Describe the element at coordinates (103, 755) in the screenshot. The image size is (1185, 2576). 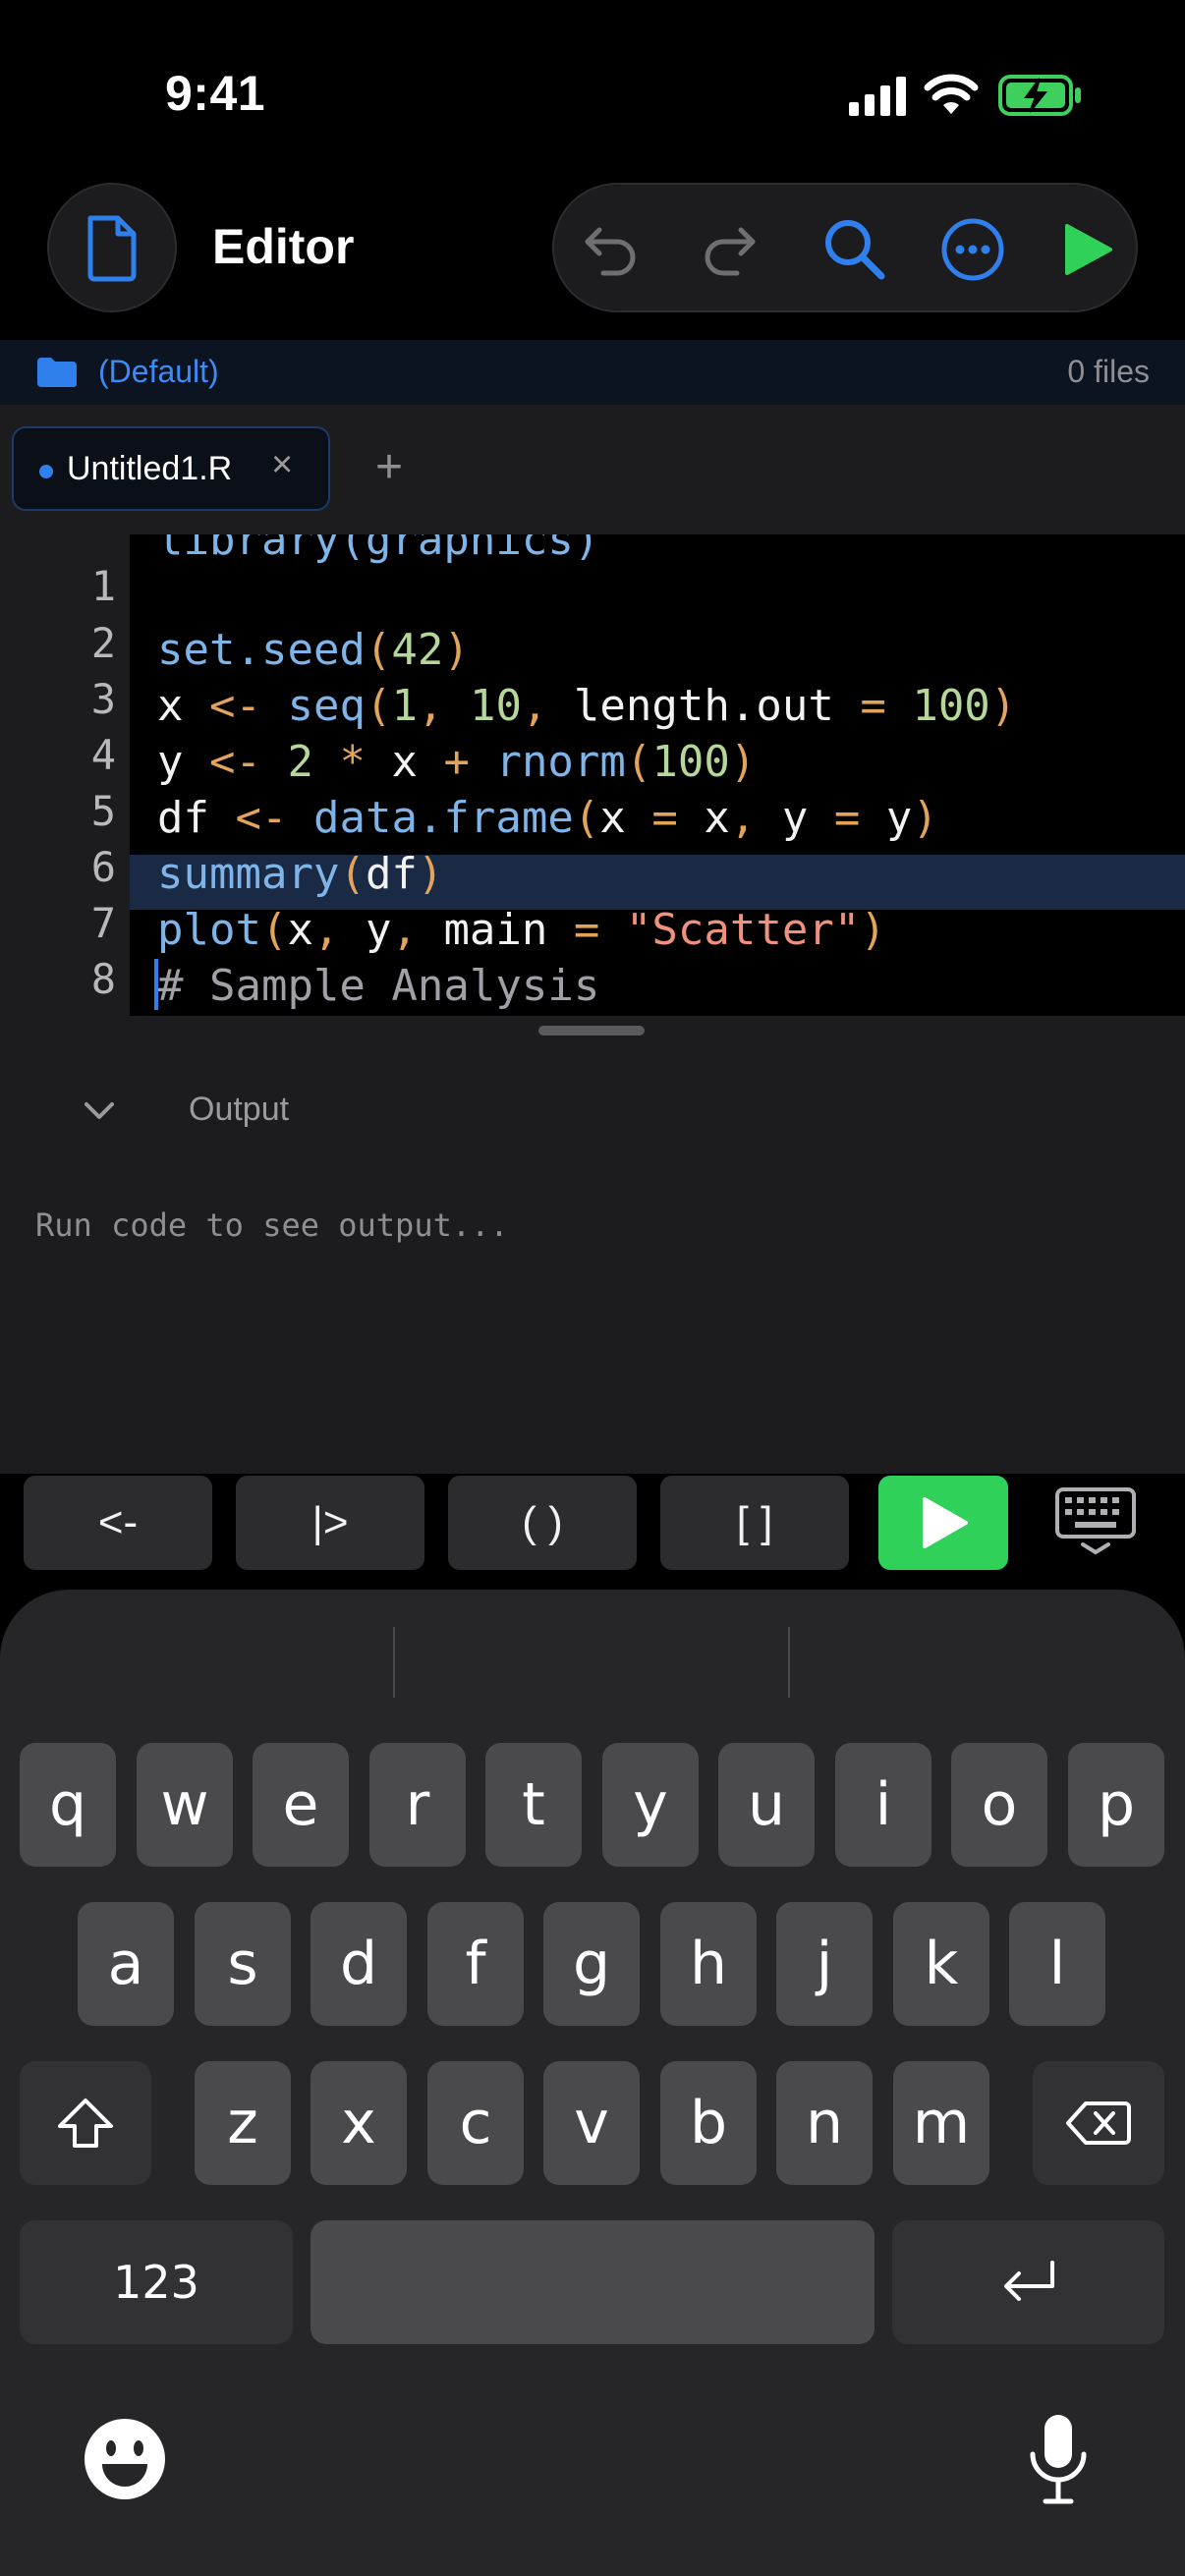
I see `line-number: 4` at that location.